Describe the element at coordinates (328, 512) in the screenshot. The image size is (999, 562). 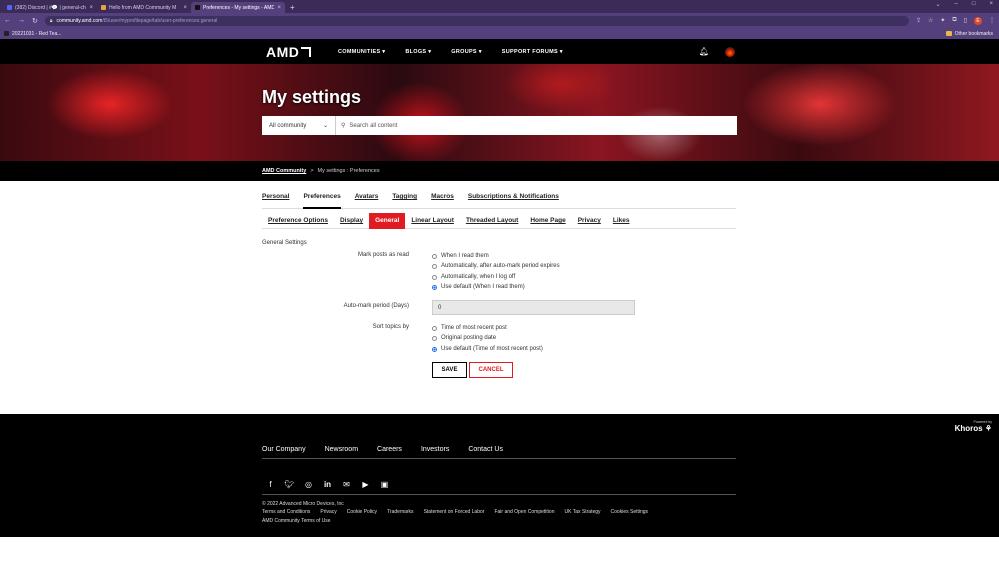
I see `legal-link: Privacy` at that location.